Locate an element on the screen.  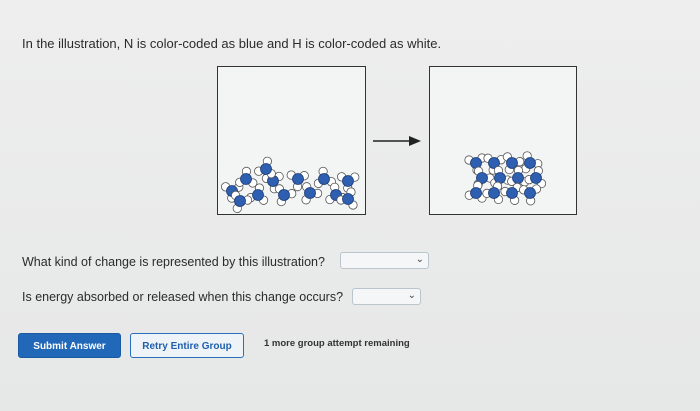
submit-answer-button: Submit Answer is located at coordinates (69, 345).